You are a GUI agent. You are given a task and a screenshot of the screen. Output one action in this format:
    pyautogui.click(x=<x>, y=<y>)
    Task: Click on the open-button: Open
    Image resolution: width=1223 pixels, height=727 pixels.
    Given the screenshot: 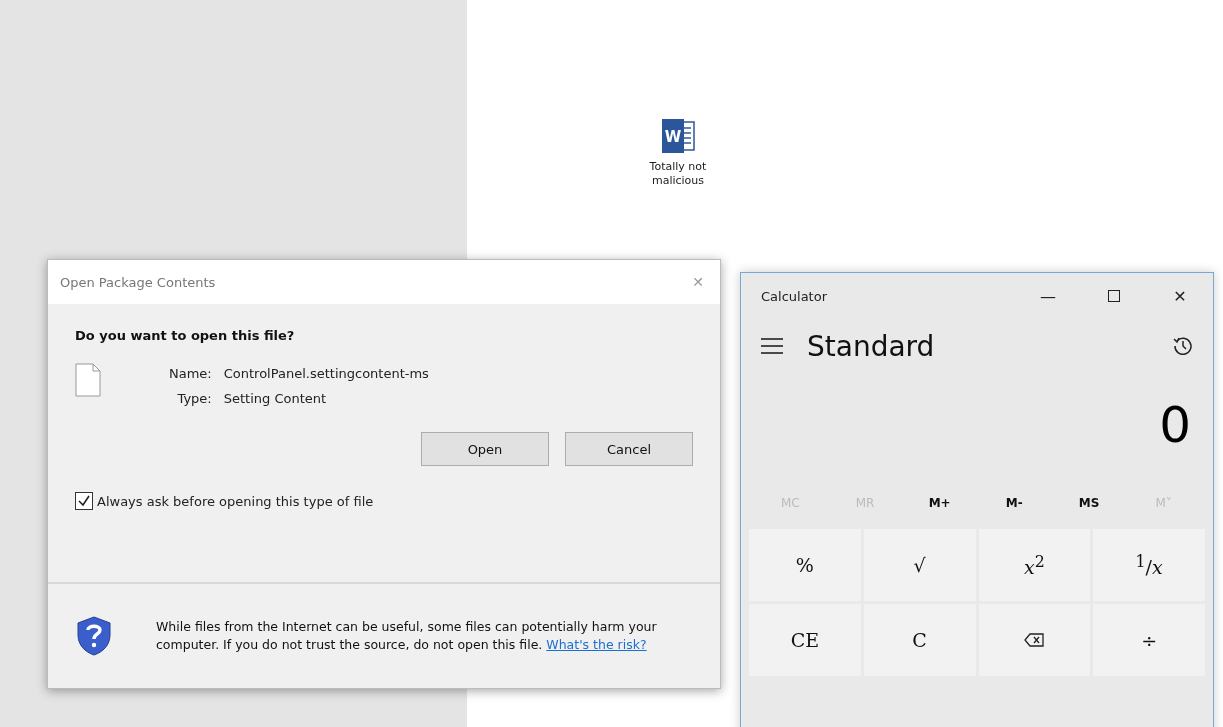 What is the action you would take?
    pyautogui.click(x=485, y=449)
    